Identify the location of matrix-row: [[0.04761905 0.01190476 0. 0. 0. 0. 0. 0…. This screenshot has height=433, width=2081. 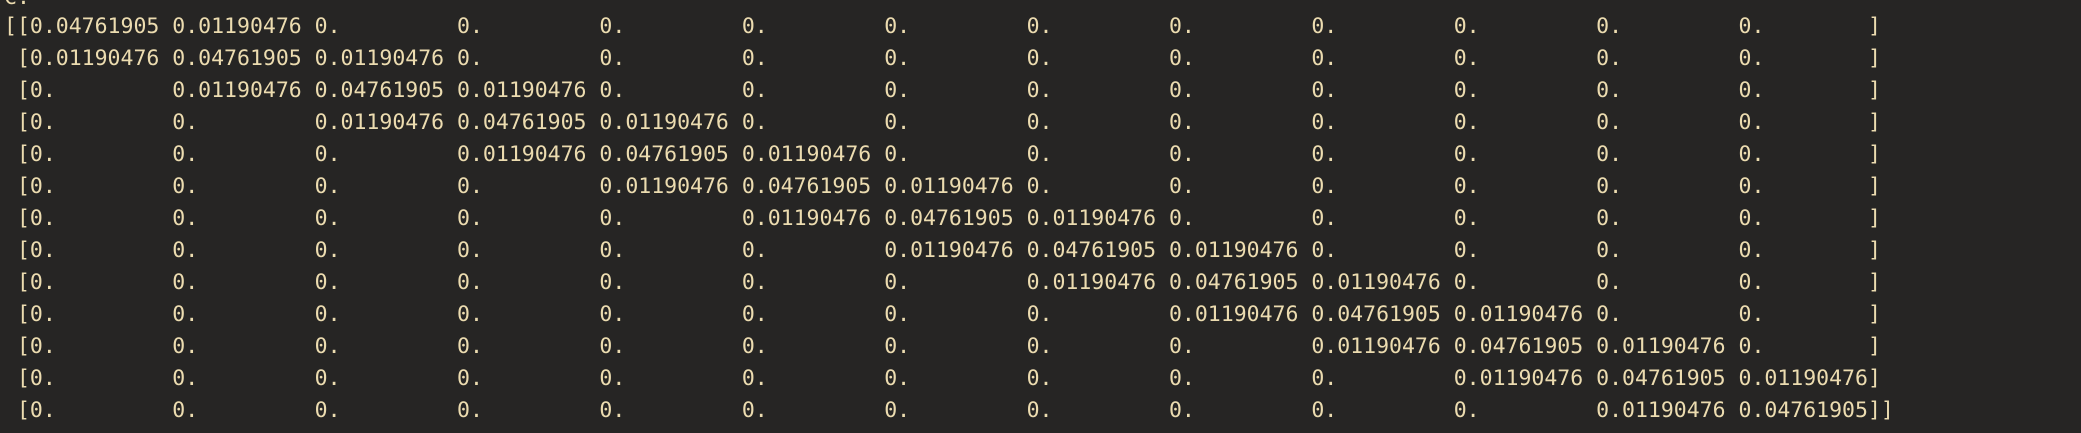
(942, 26).